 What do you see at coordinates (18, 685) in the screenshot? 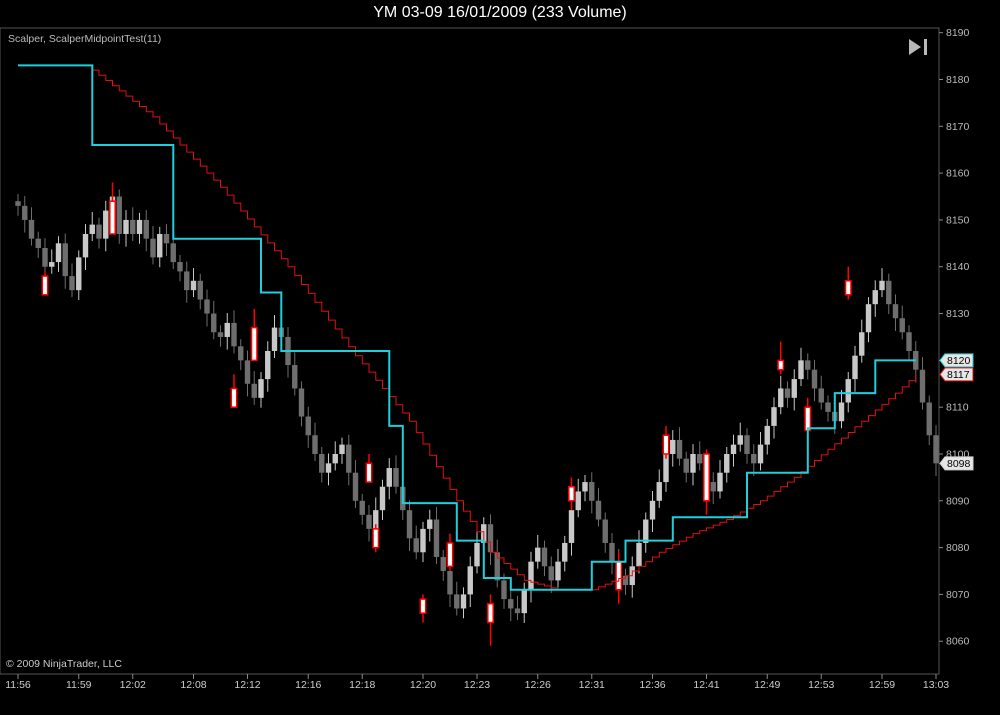
I see `x-tick-label: 11:56` at bounding box center [18, 685].